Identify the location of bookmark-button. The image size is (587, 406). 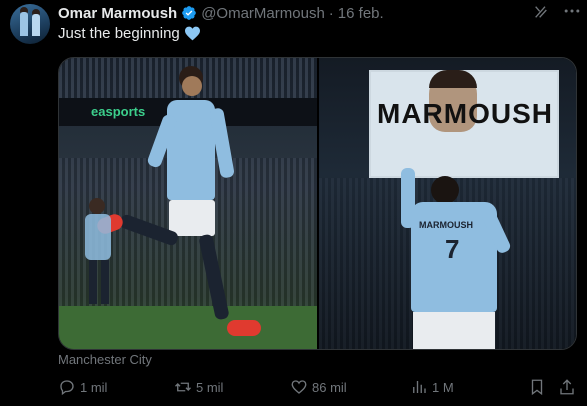
(537, 387).